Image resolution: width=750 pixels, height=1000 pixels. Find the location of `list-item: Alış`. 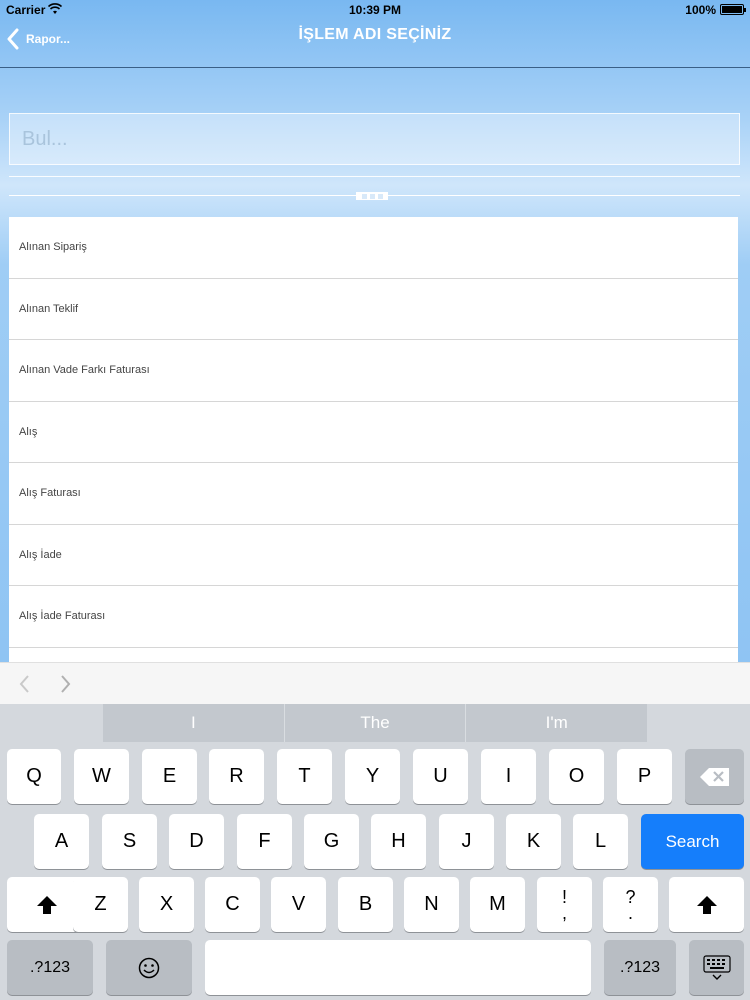

list-item: Alış is located at coordinates (373, 432).